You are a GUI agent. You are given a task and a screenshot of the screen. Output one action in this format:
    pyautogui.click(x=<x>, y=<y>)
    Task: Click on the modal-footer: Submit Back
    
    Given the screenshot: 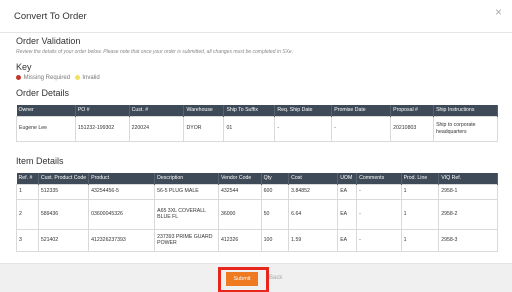 What is the action you would take?
    pyautogui.click(x=256, y=277)
    